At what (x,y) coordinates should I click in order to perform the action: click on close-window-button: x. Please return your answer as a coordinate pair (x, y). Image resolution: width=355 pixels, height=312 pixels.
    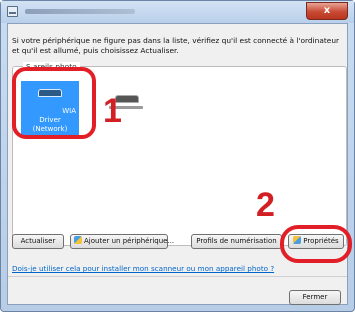
    Looking at the image, I should click on (327, 11).